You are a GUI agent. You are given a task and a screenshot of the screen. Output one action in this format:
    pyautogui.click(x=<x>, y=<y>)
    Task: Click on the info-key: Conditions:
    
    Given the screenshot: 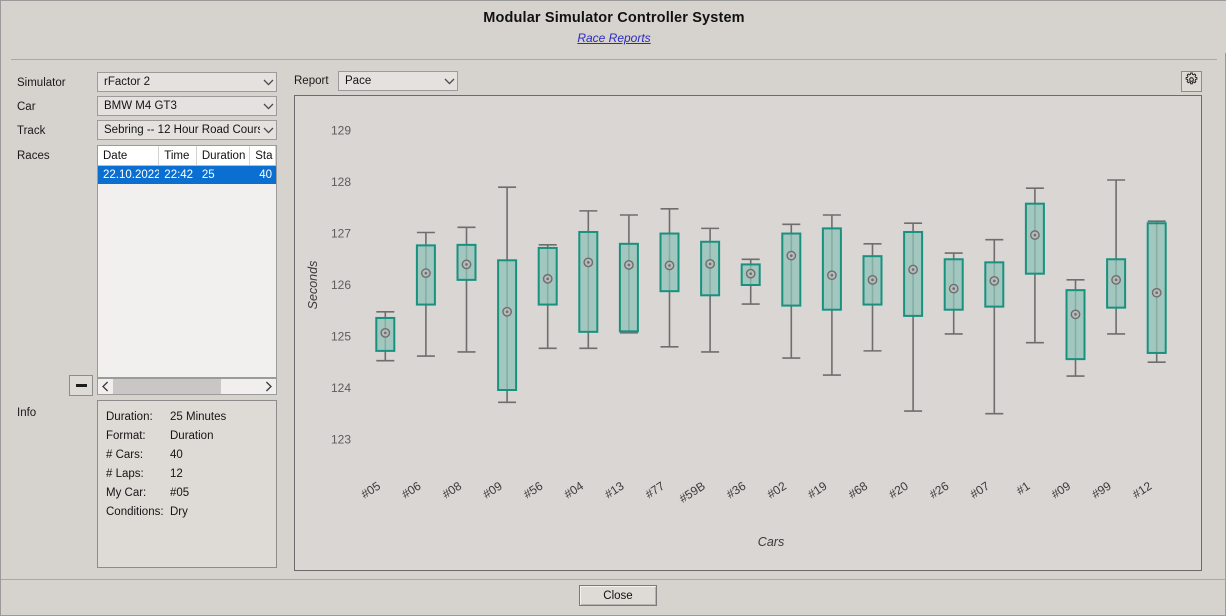 What is the action you would take?
    pyautogui.click(x=135, y=511)
    